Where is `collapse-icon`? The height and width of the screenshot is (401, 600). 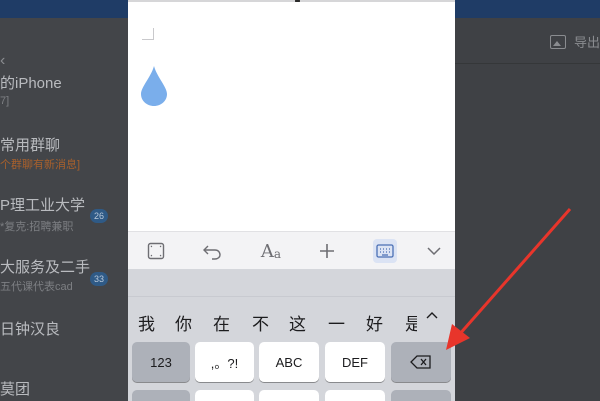 collapse-icon is located at coordinates (434, 251).